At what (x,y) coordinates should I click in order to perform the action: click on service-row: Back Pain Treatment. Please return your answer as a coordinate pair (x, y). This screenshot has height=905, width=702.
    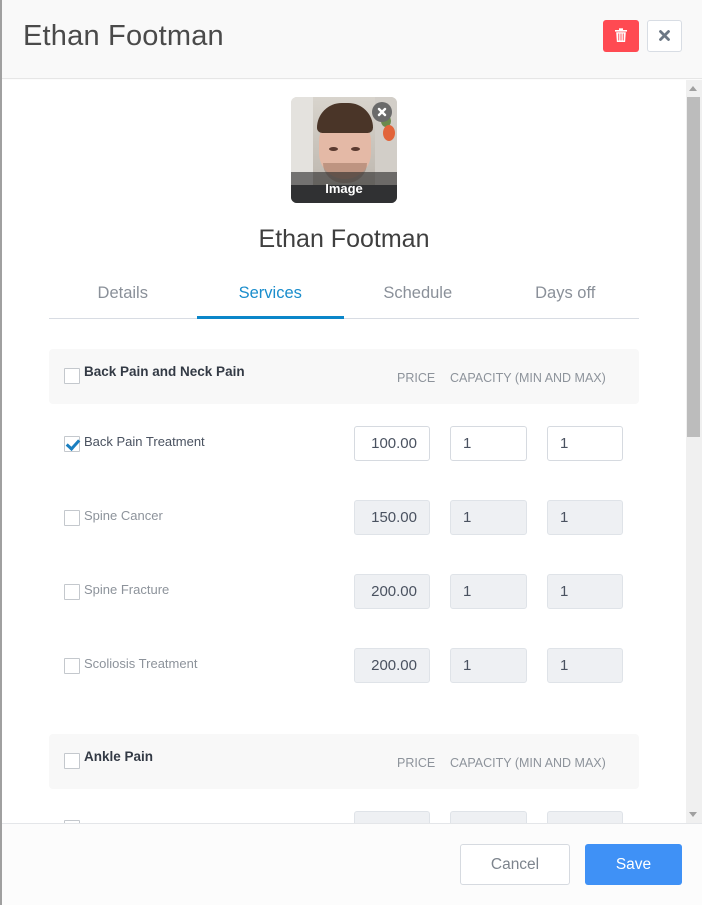
    Looking at the image, I should click on (344, 444).